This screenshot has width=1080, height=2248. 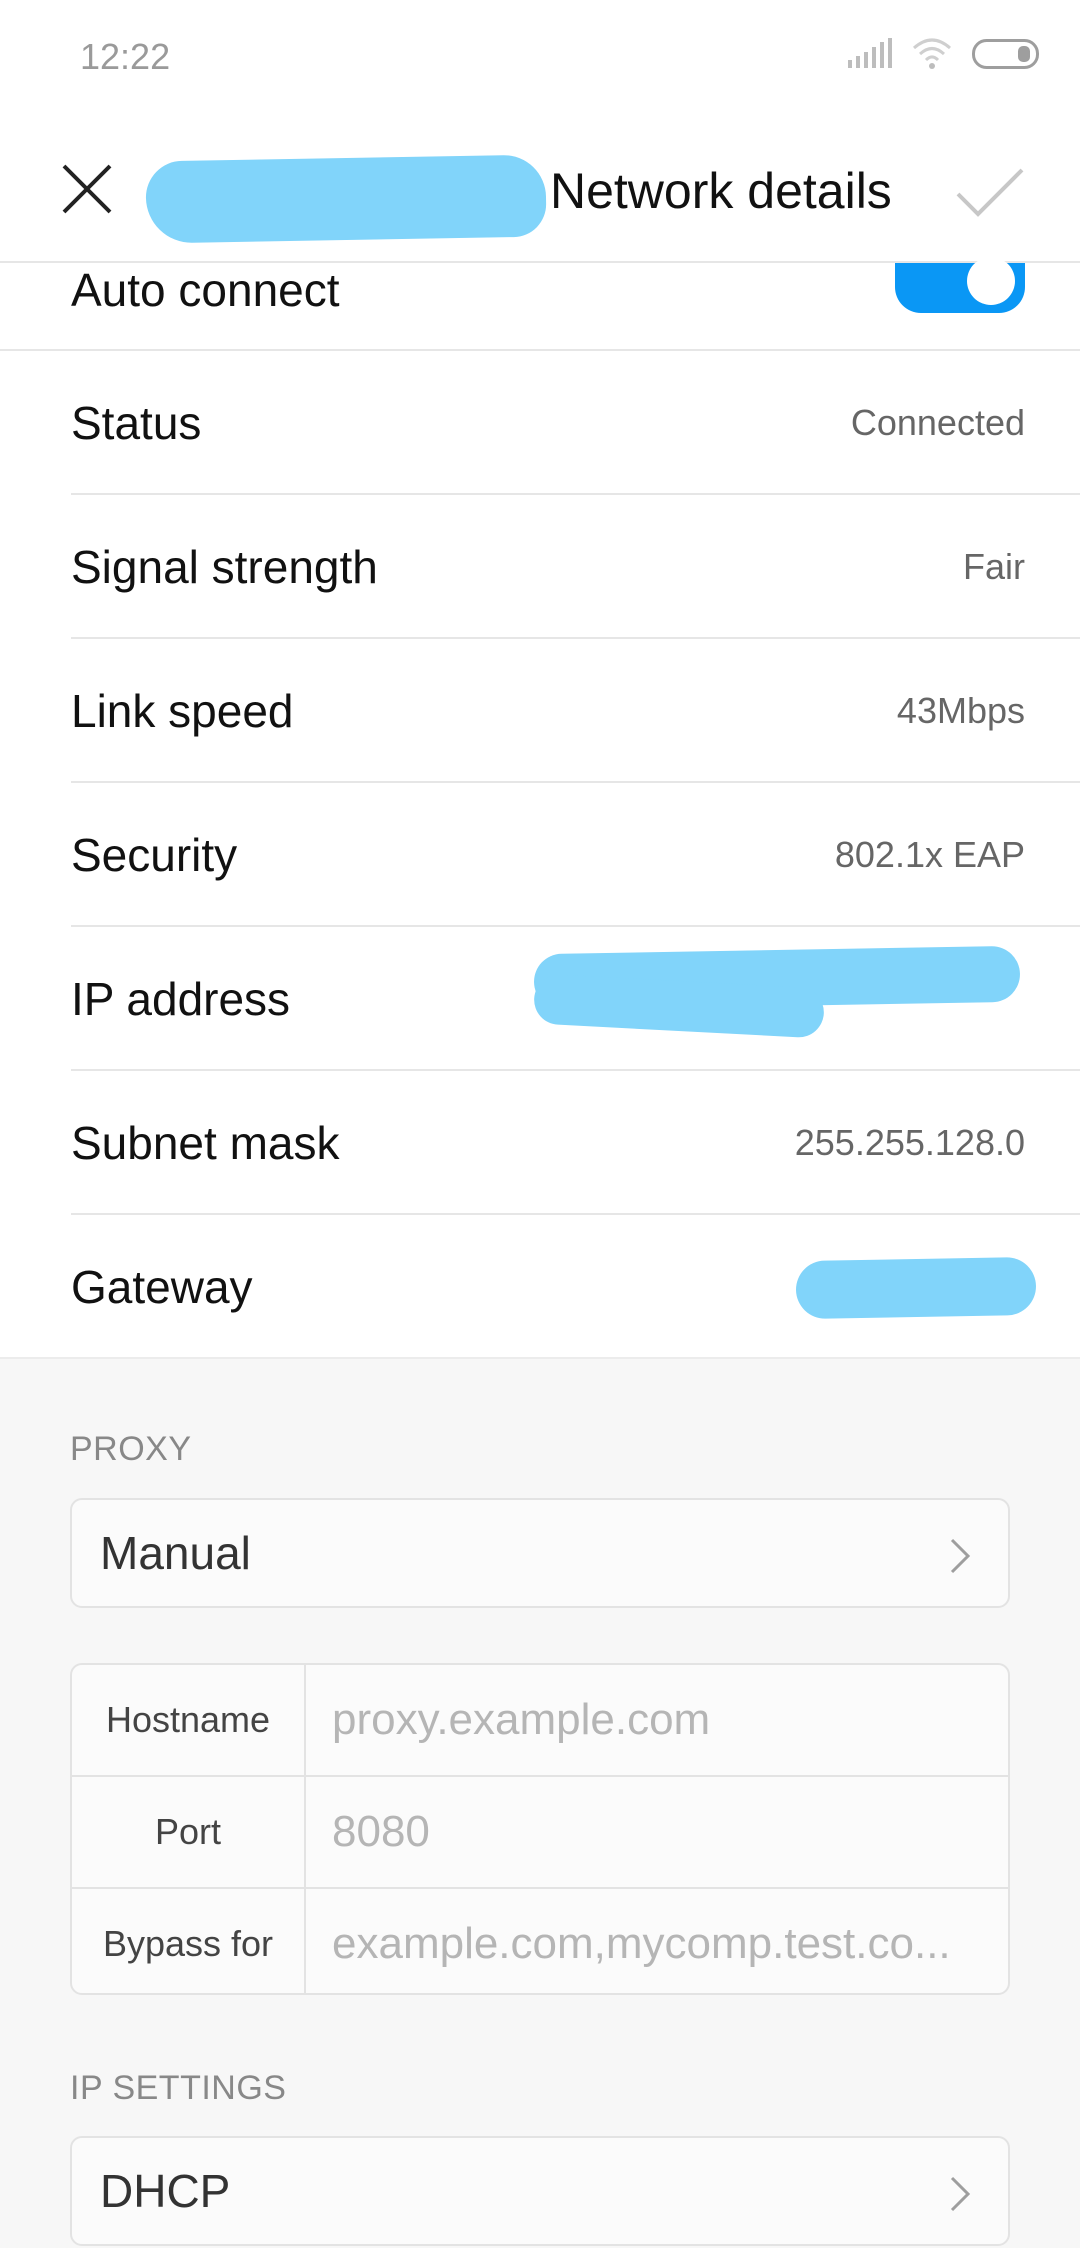 I want to click on confirm-button, so click(x=990, y=193).